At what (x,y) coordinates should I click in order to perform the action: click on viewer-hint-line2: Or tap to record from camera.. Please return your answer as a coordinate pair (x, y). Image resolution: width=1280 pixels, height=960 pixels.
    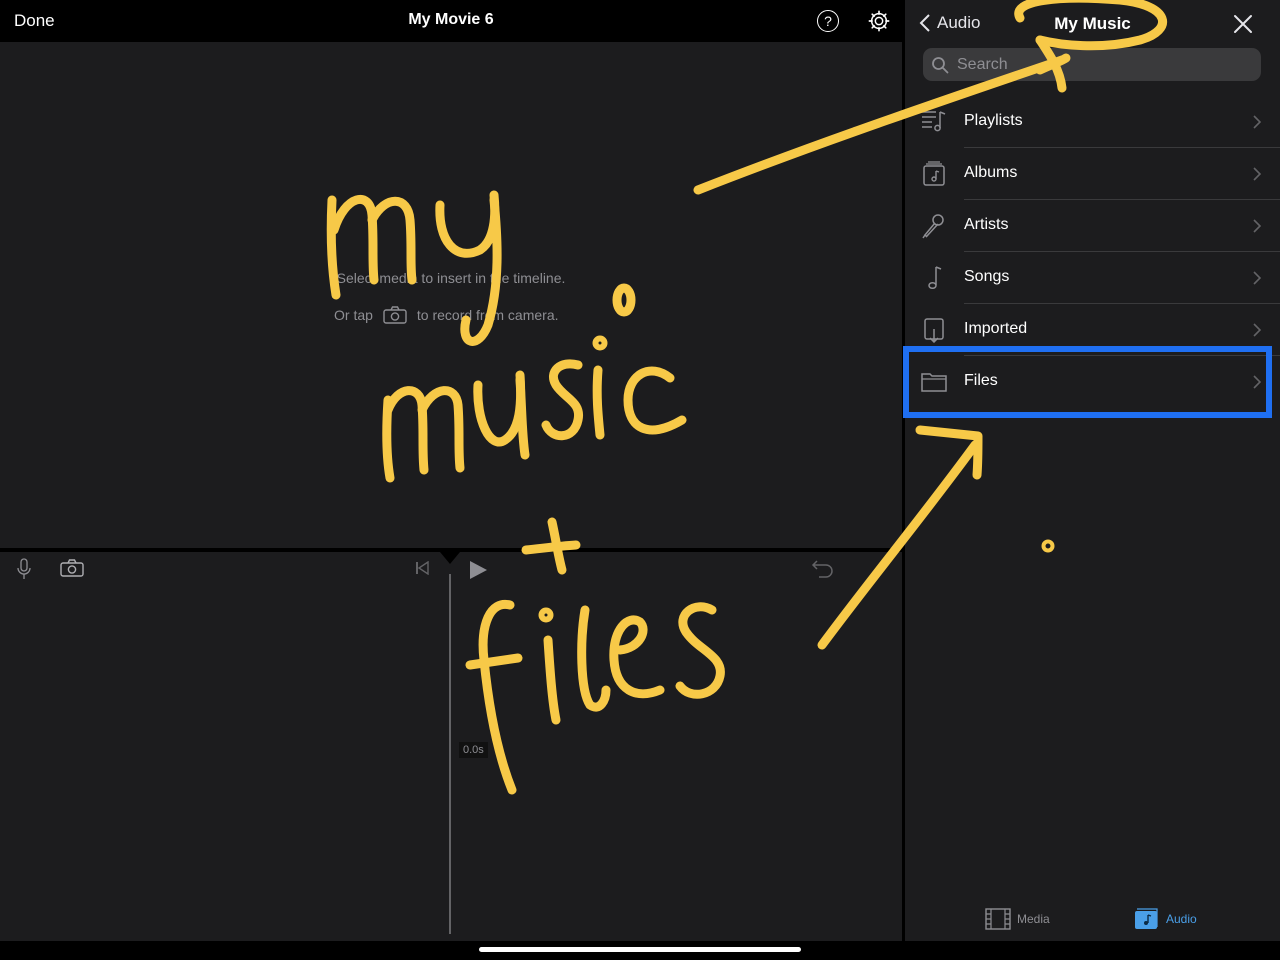
    Looking at the image, I should click on (446, 315).